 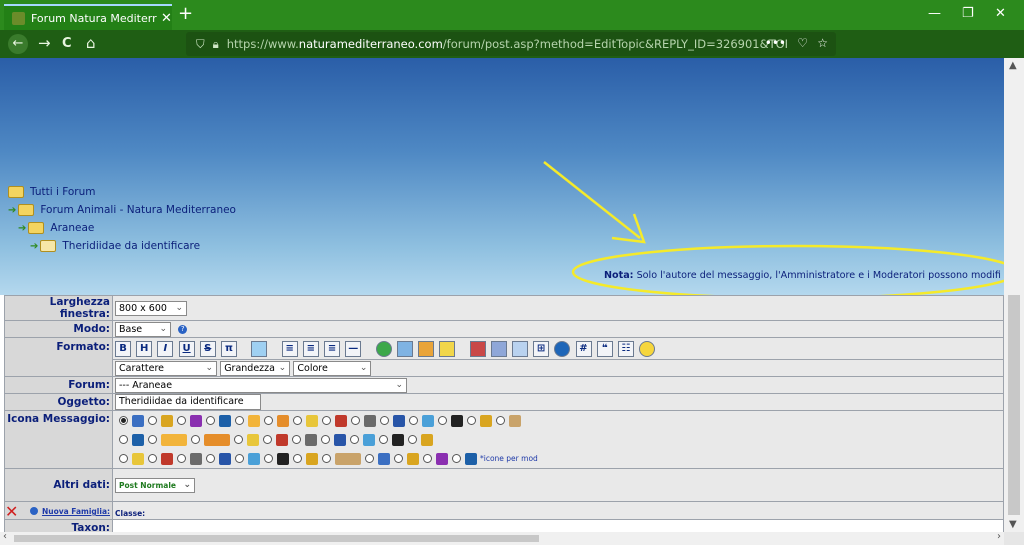 I want to click on vertical-scroll-thumb, so click(x=1014, y=405).